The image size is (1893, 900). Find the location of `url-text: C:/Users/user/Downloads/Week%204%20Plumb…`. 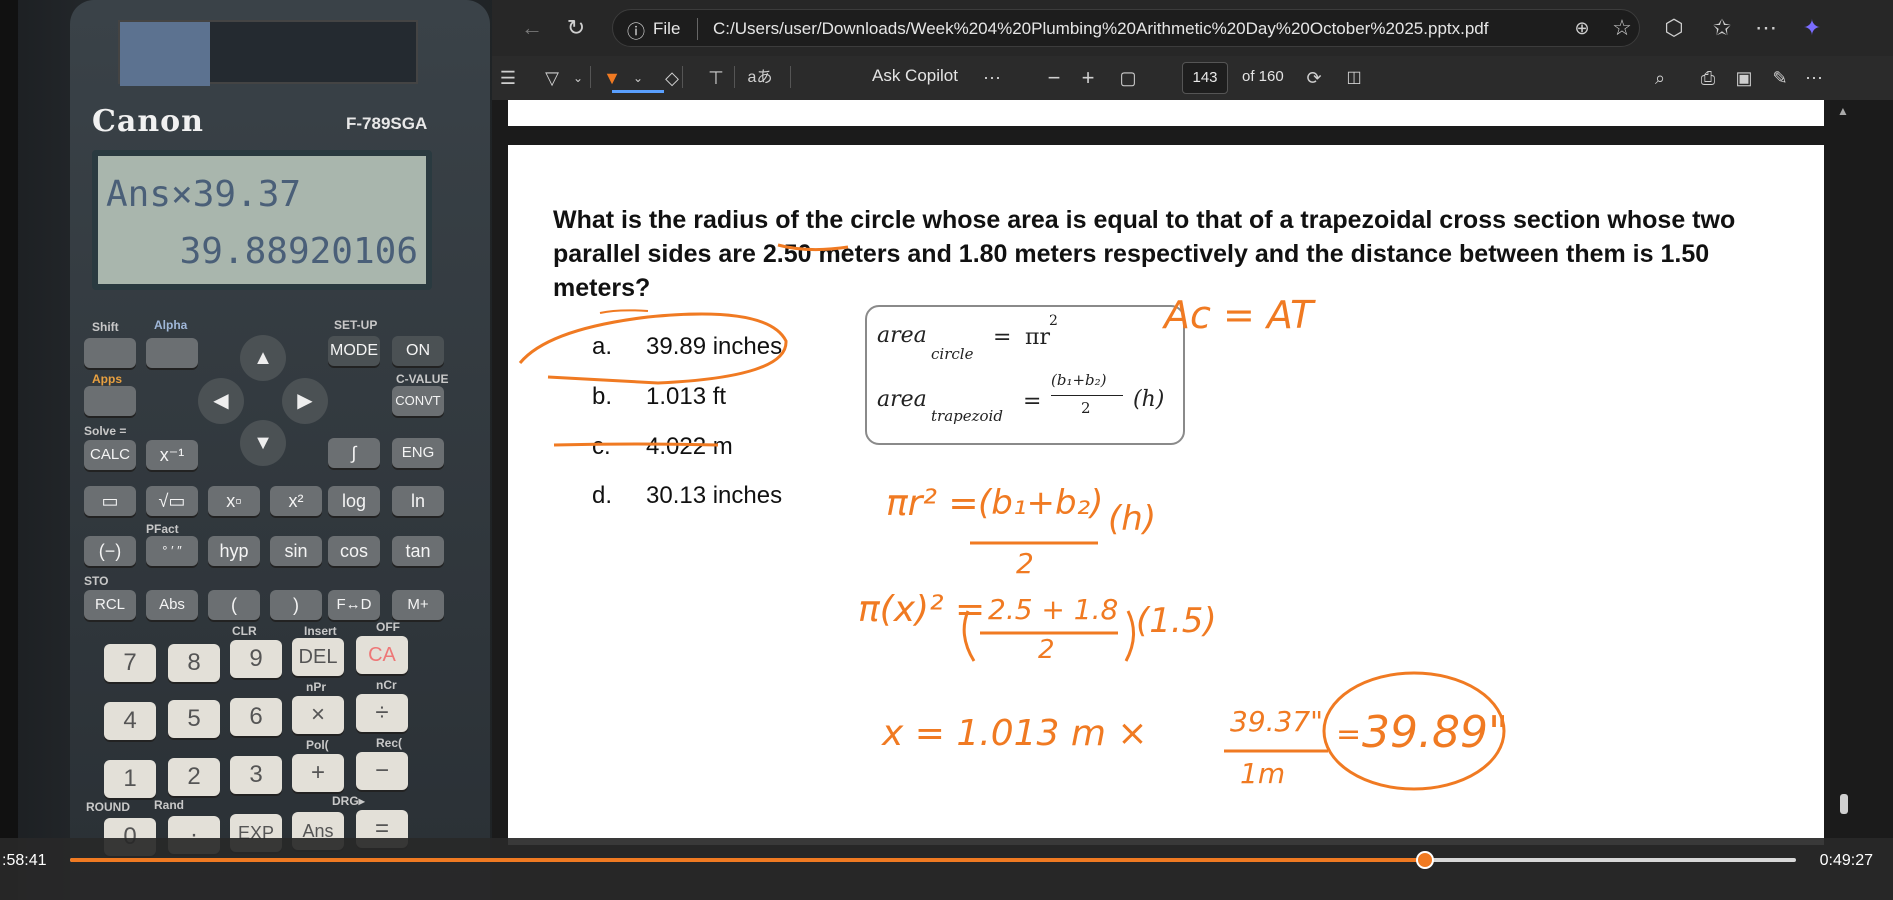

url-text: C:/Users/user/Downloads/Week%204%20Plumb… is located at coordinates (1100, 29).